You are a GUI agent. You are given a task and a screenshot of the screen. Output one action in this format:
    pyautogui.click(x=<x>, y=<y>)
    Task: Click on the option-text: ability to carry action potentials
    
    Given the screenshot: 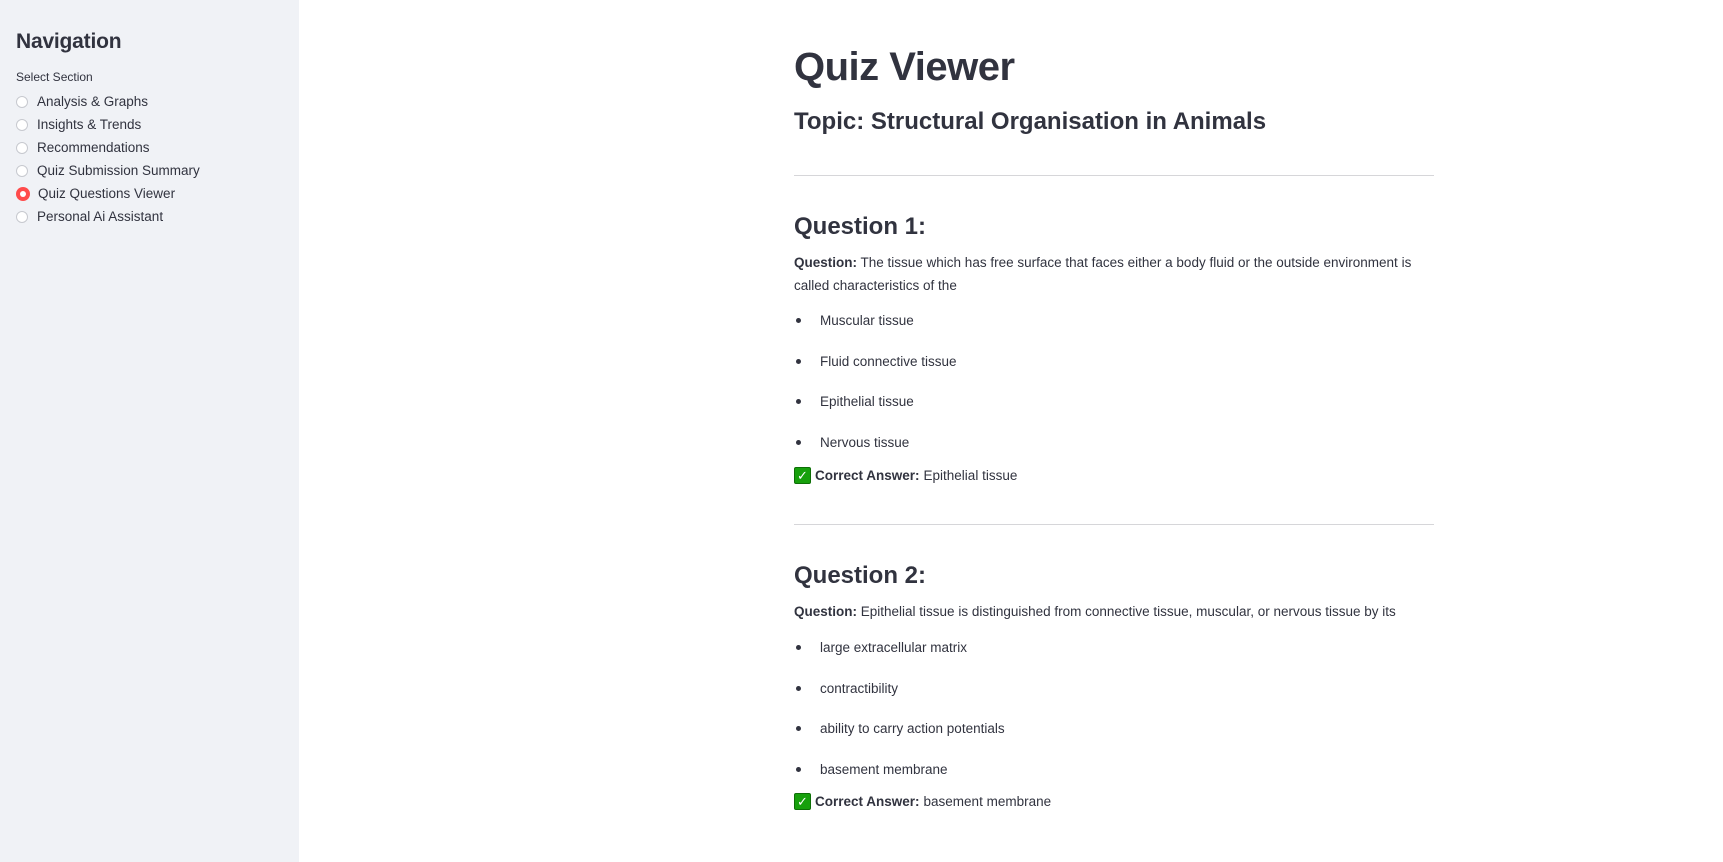 What is the action you would take?
    pyautogui.click(x=912, y=728)
    